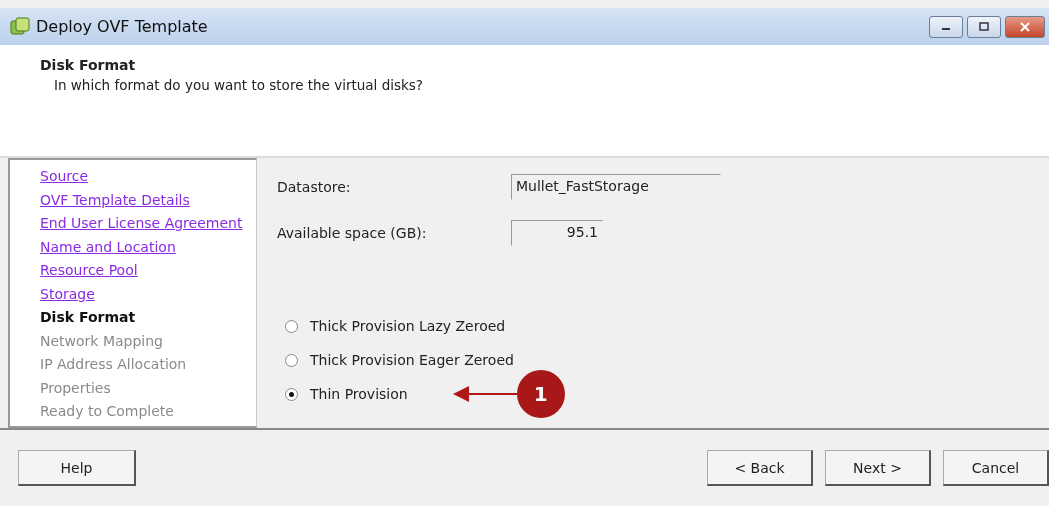 The height and width of the screenshot is (506, 1049). What do you see at coordinates (148, 364) in the screenshot?
I see `pending-step: IP Address Allocation` at bounding box center [148, 364].